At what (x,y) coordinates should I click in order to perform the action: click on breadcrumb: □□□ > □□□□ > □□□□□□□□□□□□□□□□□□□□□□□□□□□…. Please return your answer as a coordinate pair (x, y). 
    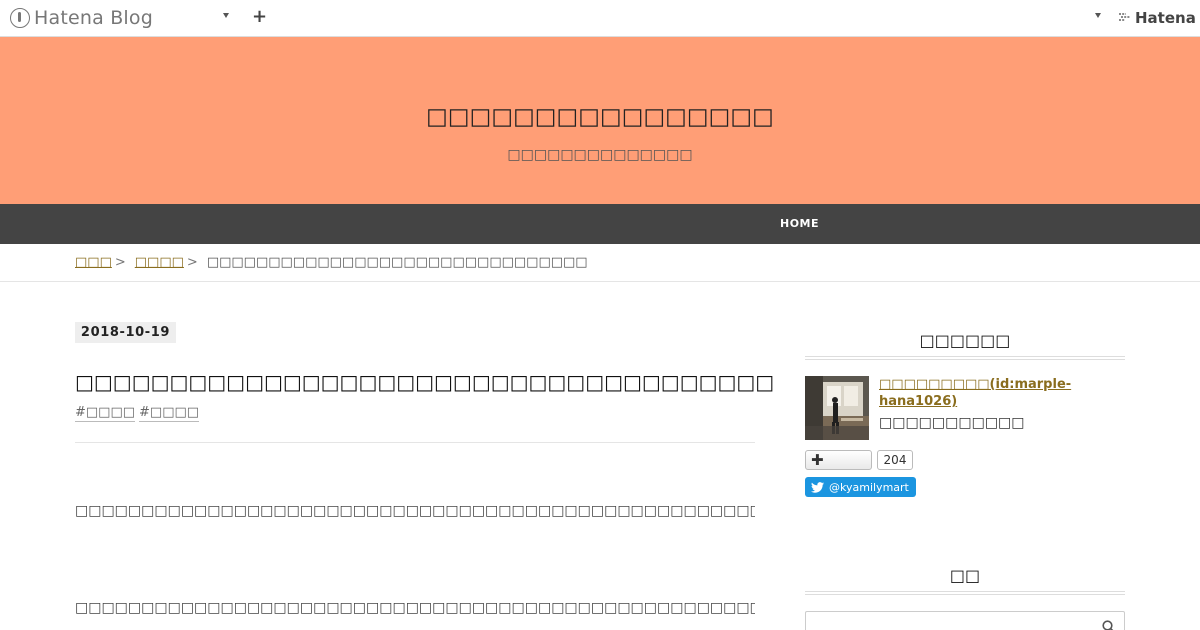
    Looking at the image, I should click on (600, 263).